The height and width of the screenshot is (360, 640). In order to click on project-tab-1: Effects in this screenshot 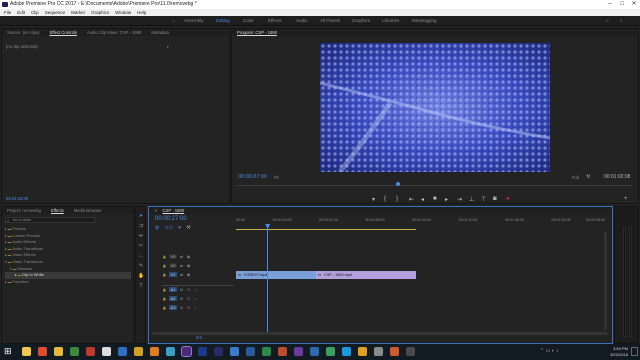, I will do `click(57, 210)`.